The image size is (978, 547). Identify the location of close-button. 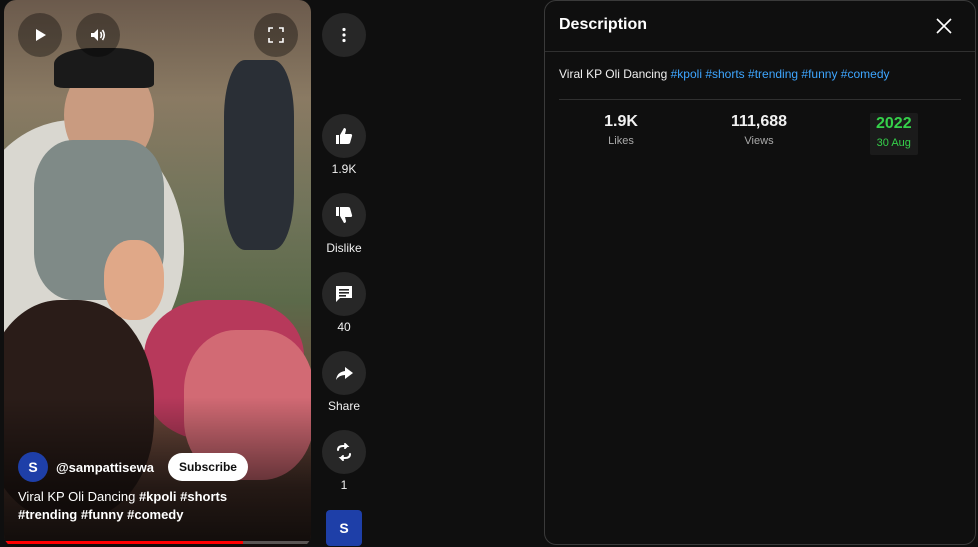
(944, 26).